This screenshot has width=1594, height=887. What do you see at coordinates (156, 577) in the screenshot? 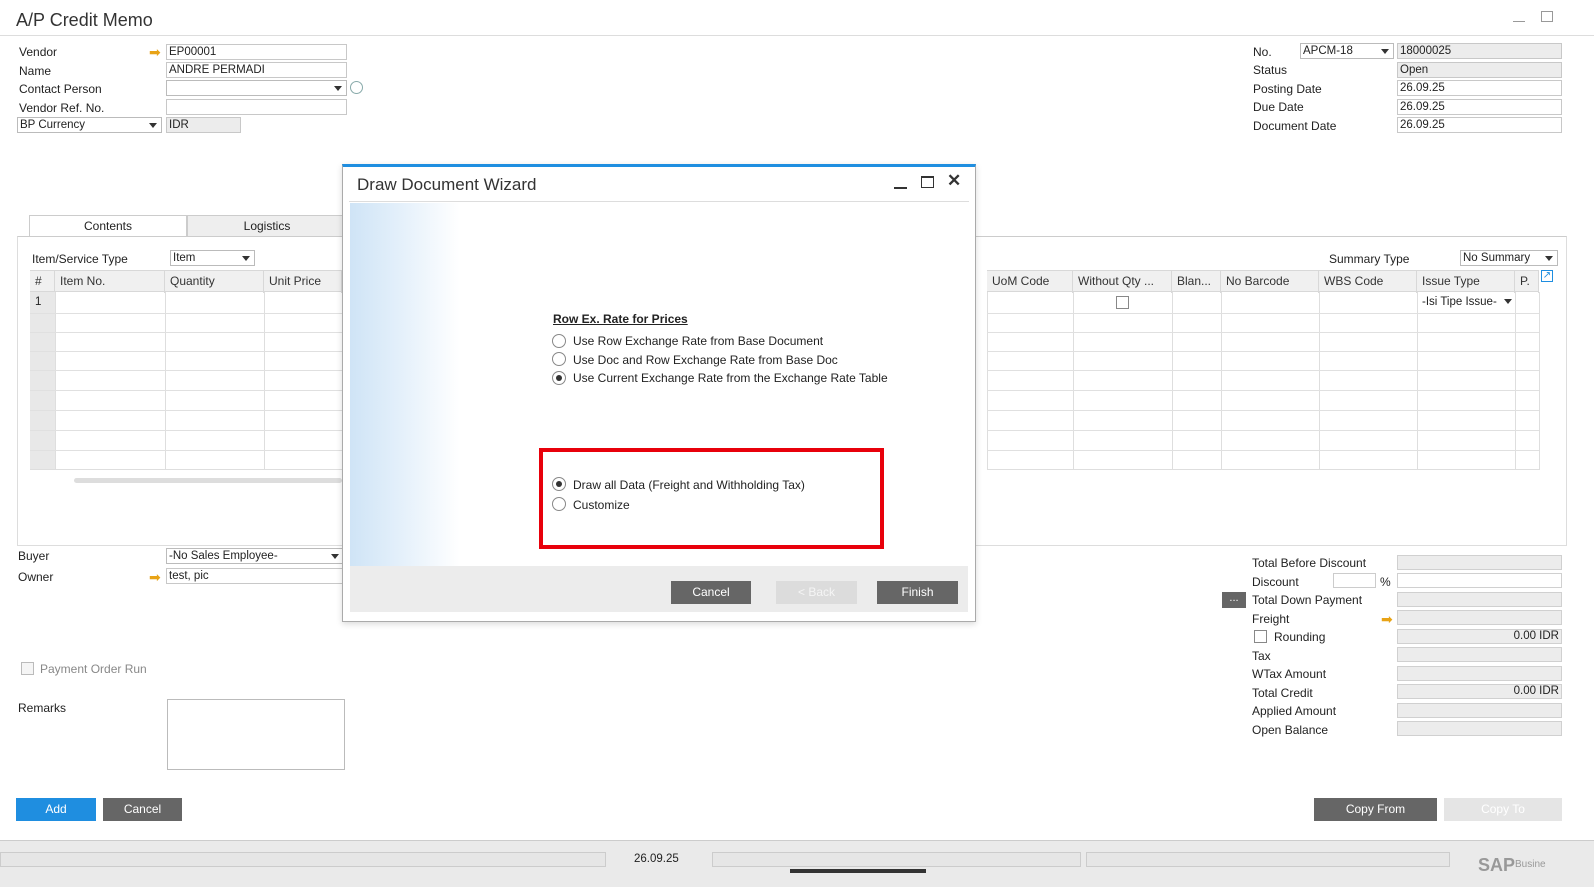
I see `owner-link-arrow-icon: ➡` at bounding box center [156, 577].